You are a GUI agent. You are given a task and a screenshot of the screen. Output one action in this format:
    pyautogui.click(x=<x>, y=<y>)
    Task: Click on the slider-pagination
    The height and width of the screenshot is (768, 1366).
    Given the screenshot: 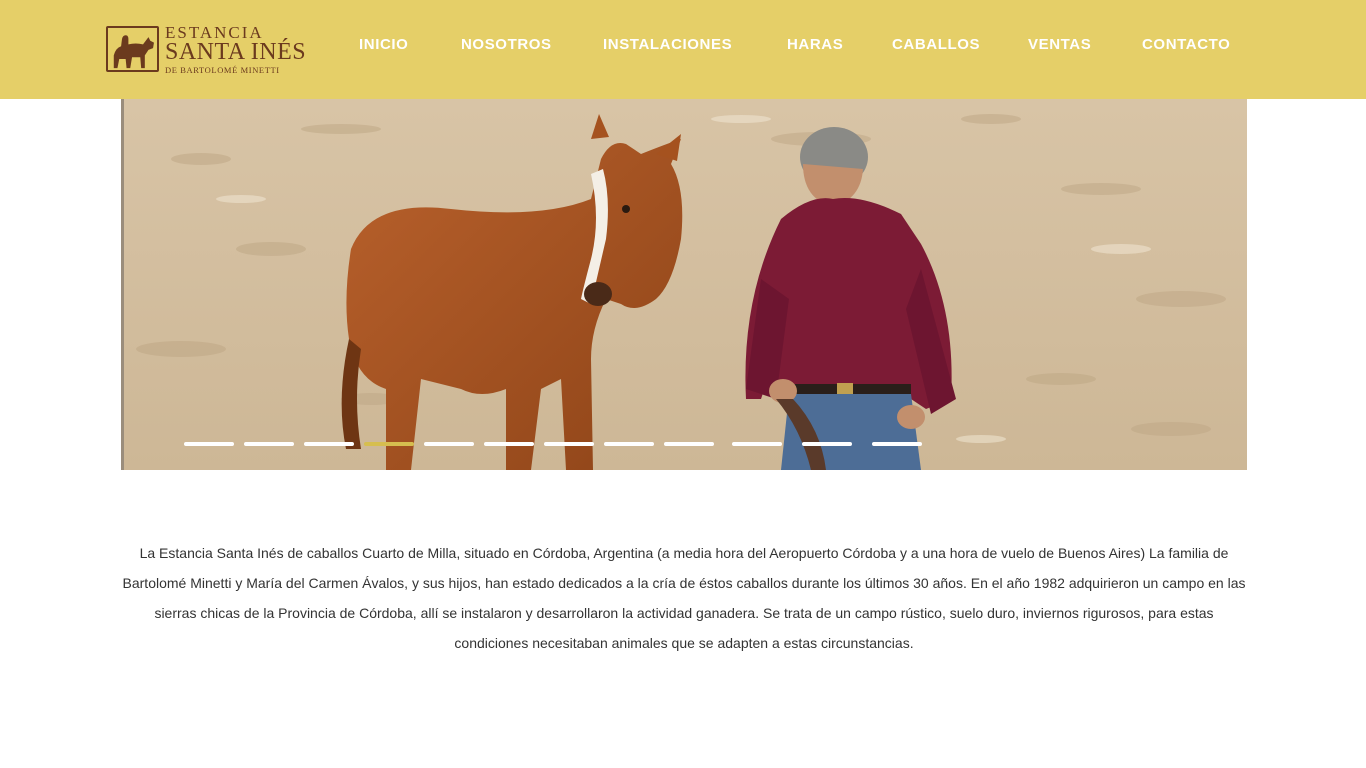 What is the action you would take?
    pyautogui.click(x=684, y=445)
    